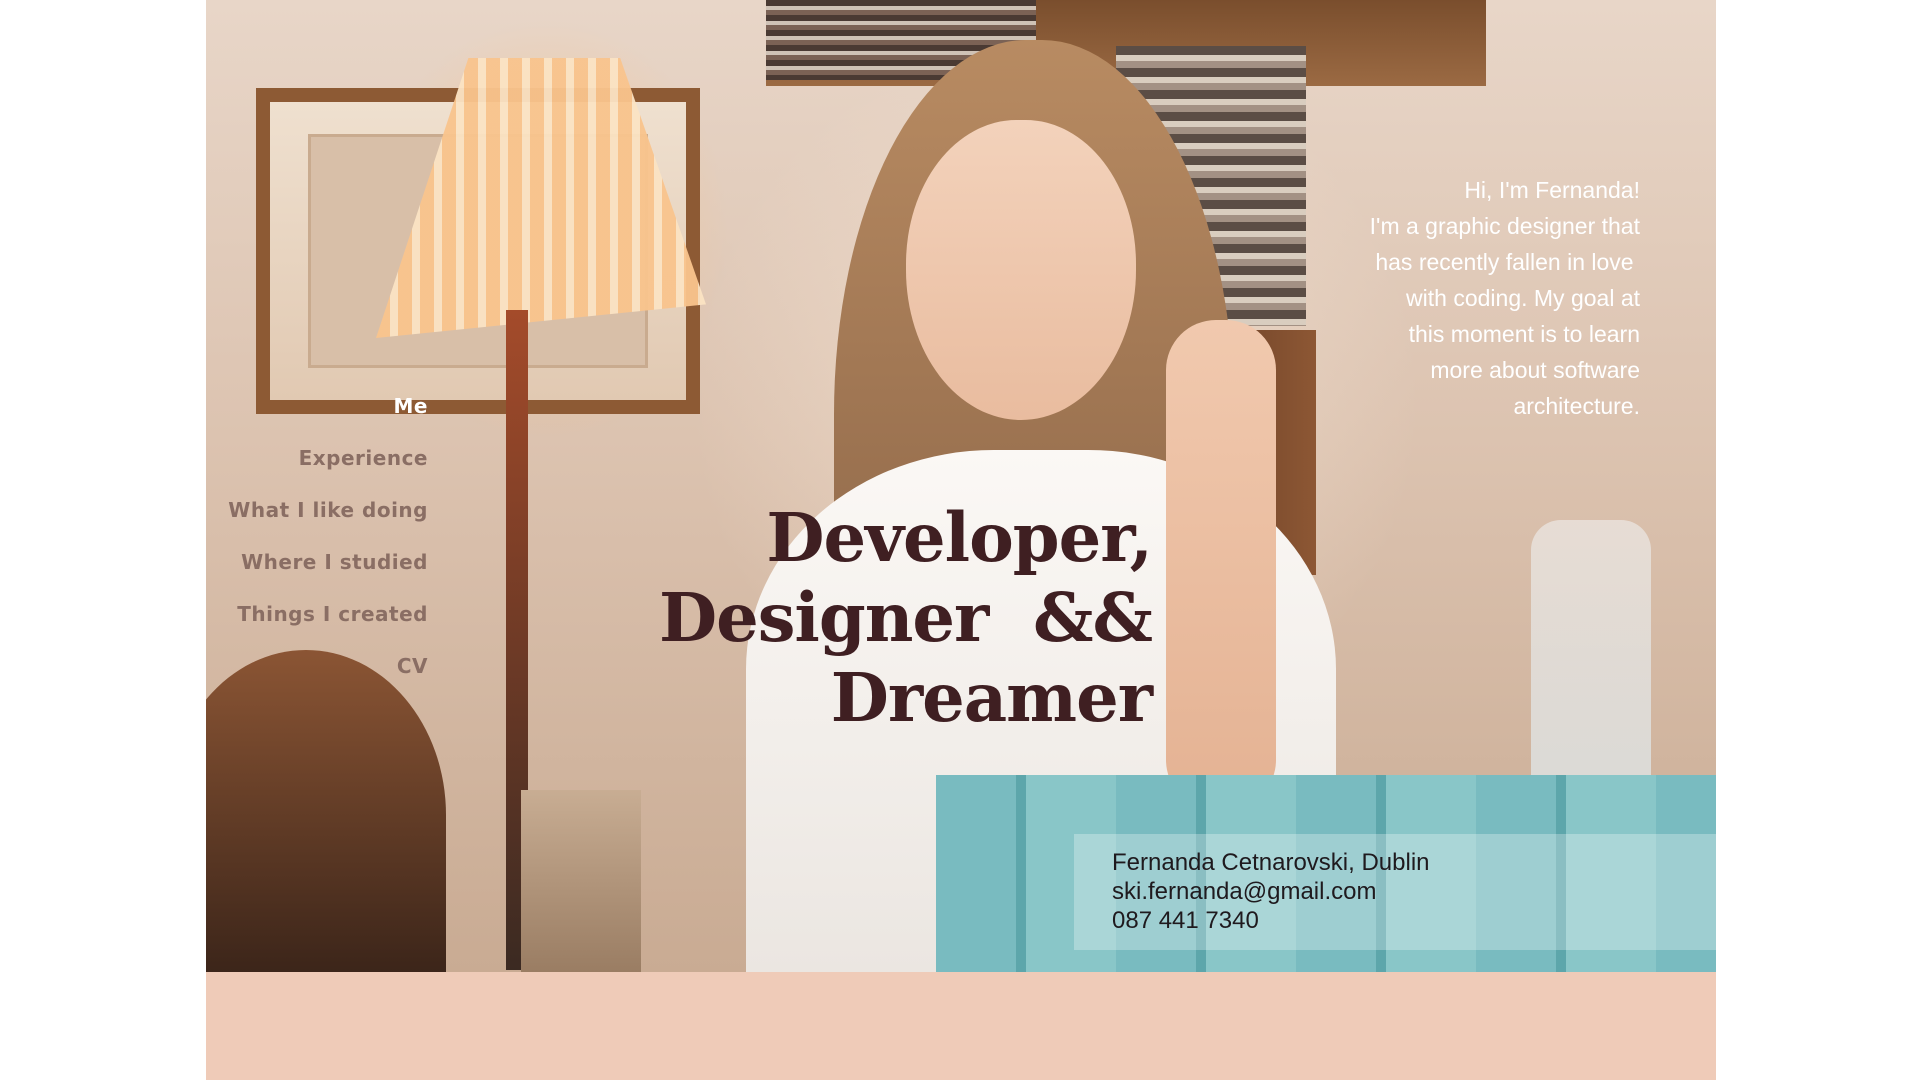 This screenshot has height=1080, width=1920. I want to click on contact-email: ski.fernanda@gmail.com, so click(1414, 891).